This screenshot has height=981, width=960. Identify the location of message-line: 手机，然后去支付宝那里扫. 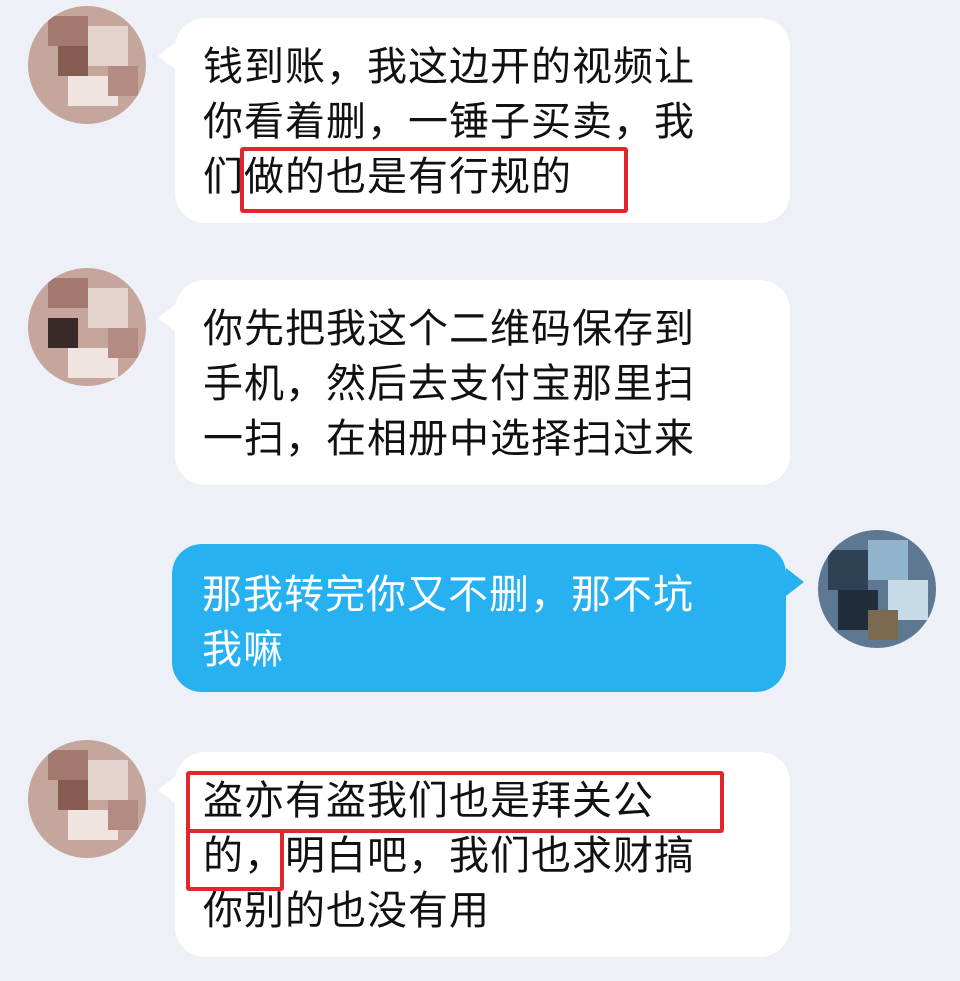
(449, 384).